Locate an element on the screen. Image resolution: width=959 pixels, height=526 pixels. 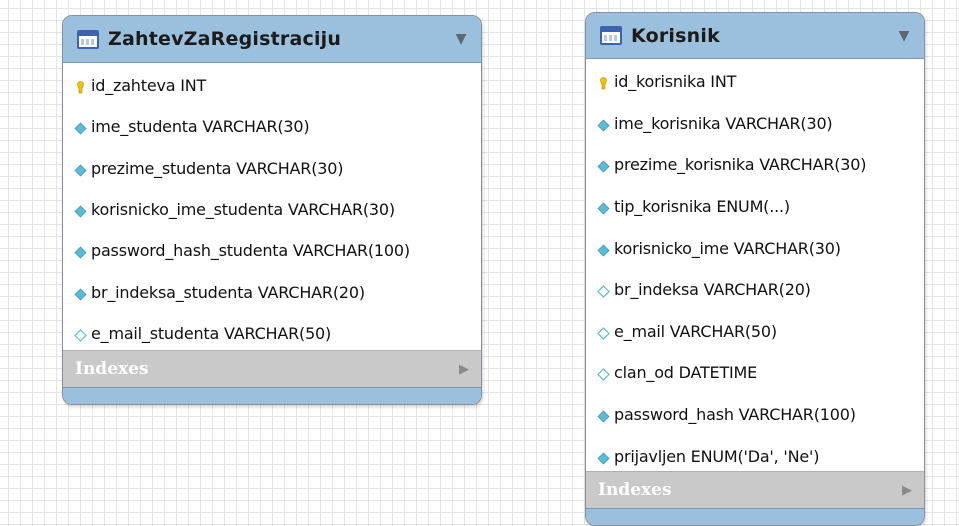
column-label: tip_korisnika ENUM(...) is located at coordinates (702, 207).